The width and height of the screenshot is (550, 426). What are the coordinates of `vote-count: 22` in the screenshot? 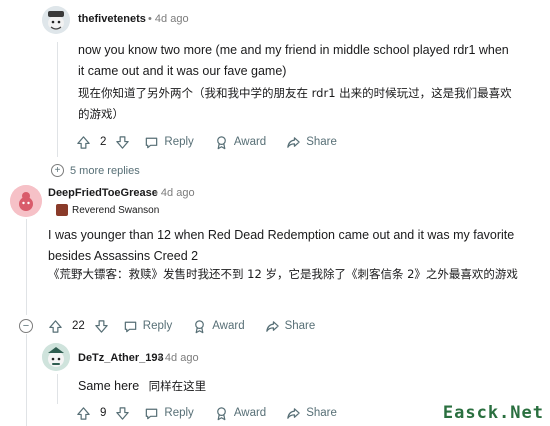 It's located at (78, 326).